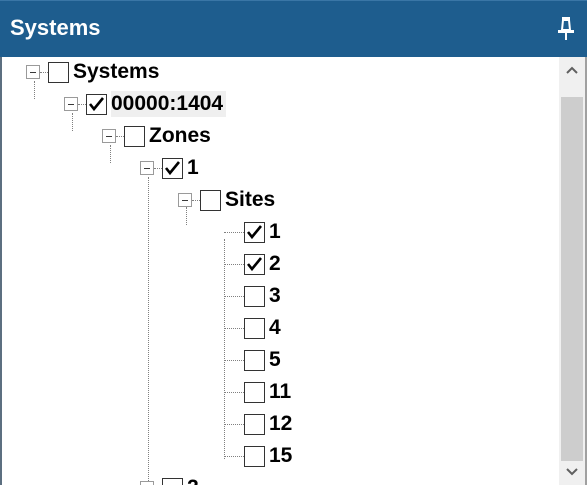 Image resolution: width=587 pixels, height=485 pixels. I want to click on tree-node-systems-root: Systems, so click(94, 72).